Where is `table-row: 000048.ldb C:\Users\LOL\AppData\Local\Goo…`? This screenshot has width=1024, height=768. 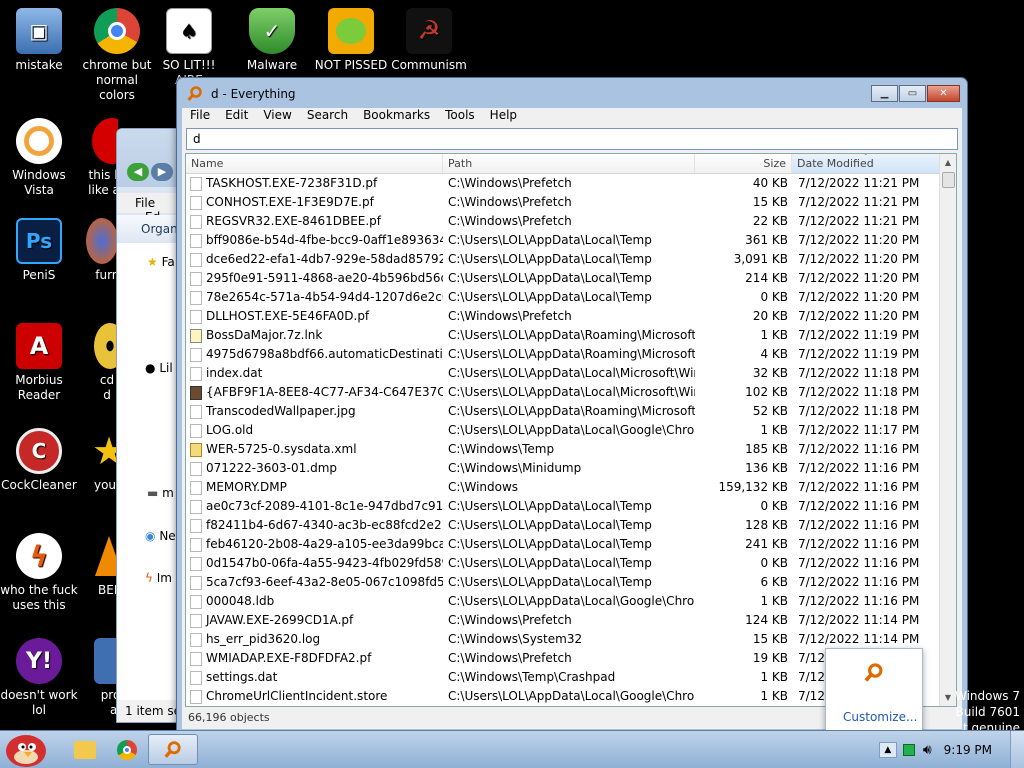 table-row: 000048.ldb C:\Users\LOL\AppData\Local\Goo… is located at coordinates (571, 601).